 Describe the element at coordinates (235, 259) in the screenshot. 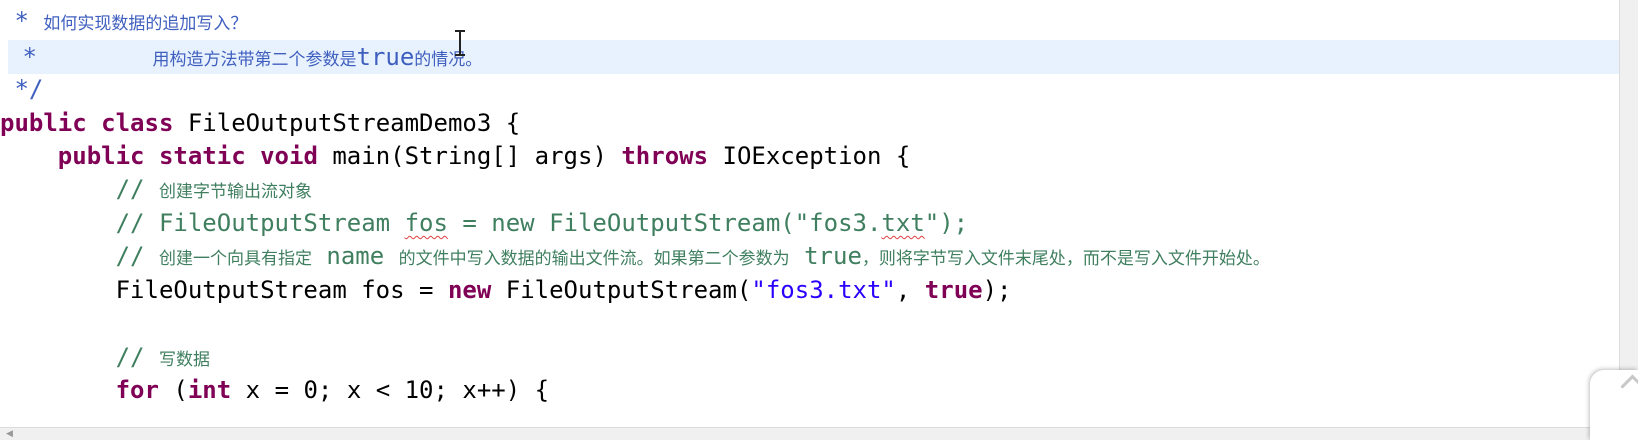

I see `comment-text: 创建一个向具有指定` at that location.